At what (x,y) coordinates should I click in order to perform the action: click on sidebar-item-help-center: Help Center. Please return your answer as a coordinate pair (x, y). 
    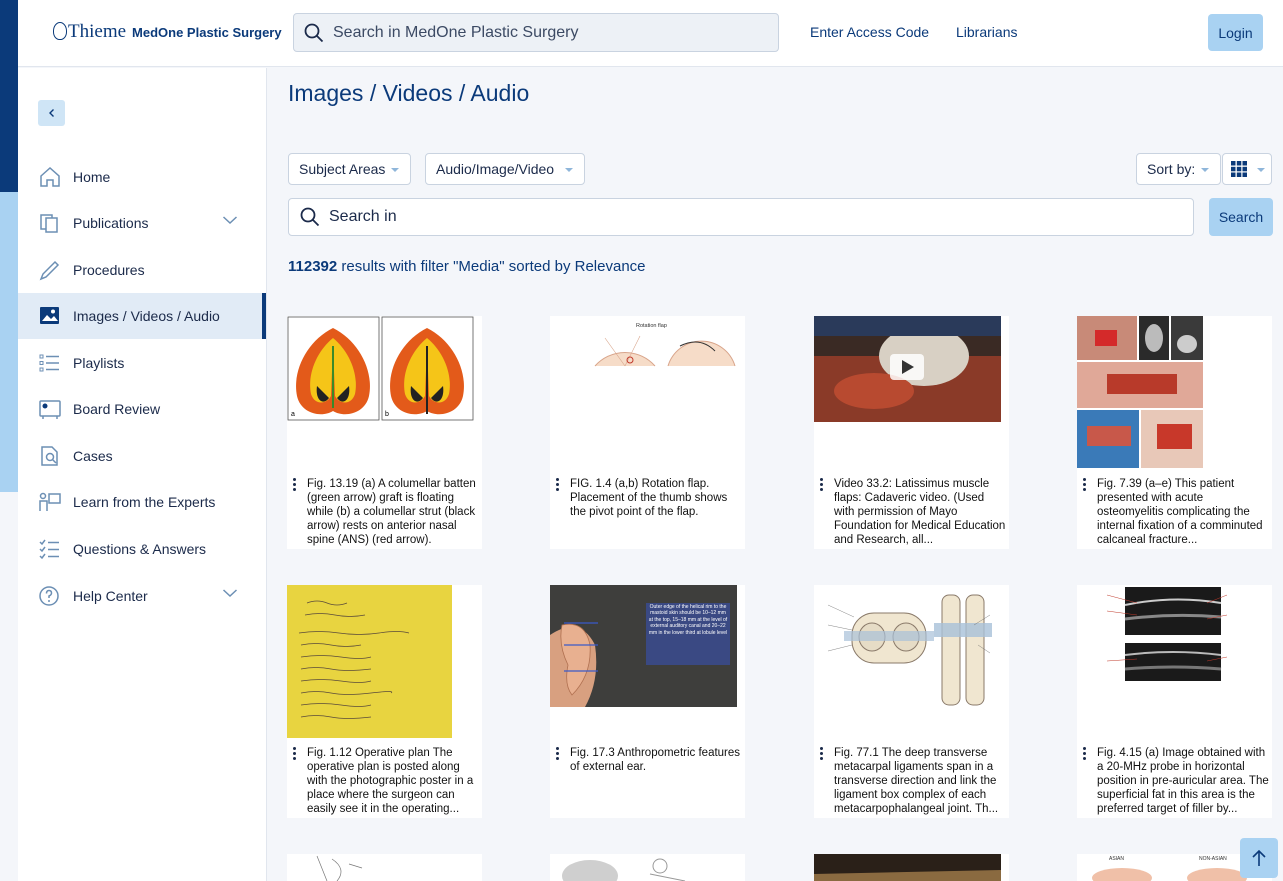
    Looking at the image, I should click on (142, 596).